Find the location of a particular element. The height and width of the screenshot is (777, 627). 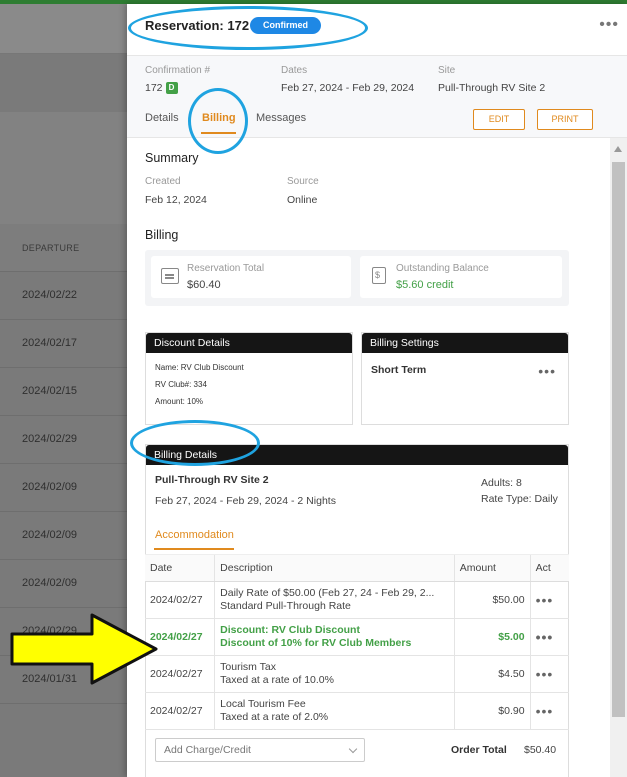

departure-column-header: DEPARTURE is located at coordinates (63, 248).